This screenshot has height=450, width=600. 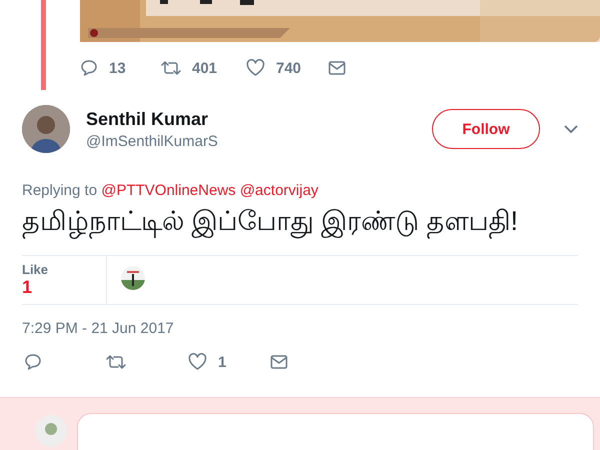 What do you see at coordinates (117, 68) in the screenshot?
I see `reply-count: 13` at bounding box center [117, 68].